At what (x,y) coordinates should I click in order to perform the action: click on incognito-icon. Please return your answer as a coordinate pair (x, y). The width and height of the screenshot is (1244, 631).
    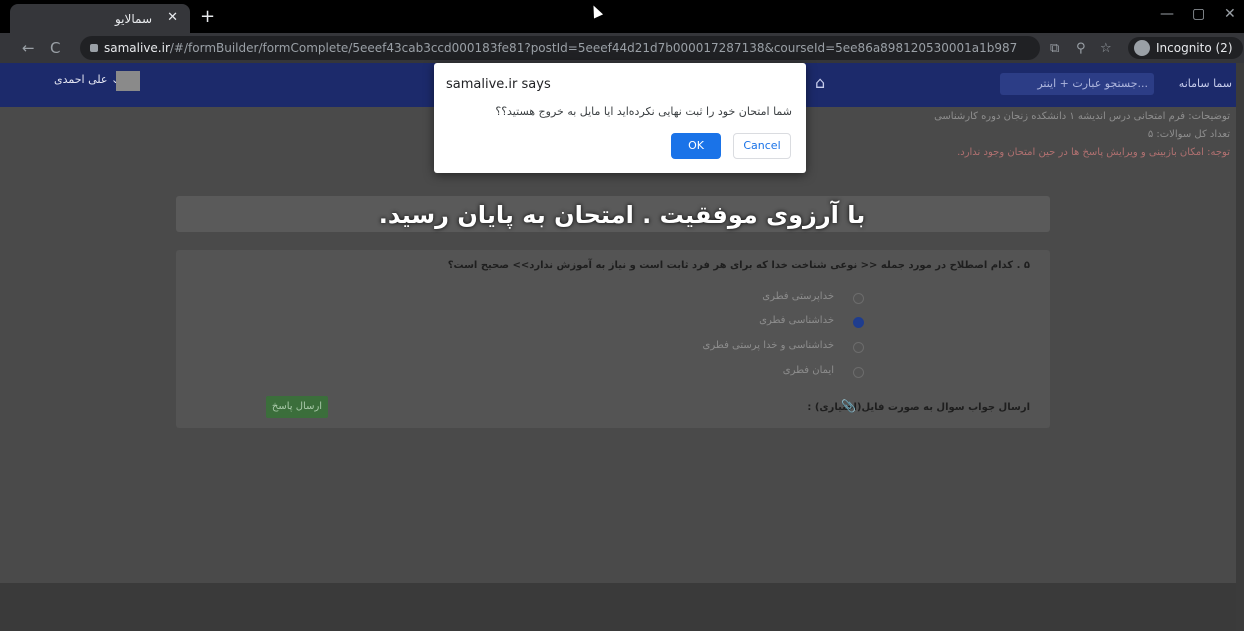
    Looking at the image, I should click on (1142, 48).